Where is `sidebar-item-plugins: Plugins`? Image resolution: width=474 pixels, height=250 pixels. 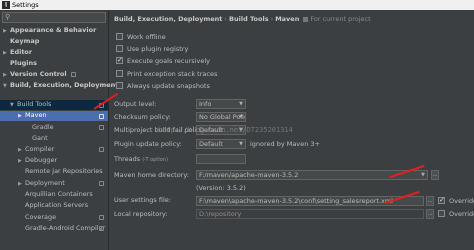 sidebar-item-plugins: Plugins is located at coordinates (23, 63).